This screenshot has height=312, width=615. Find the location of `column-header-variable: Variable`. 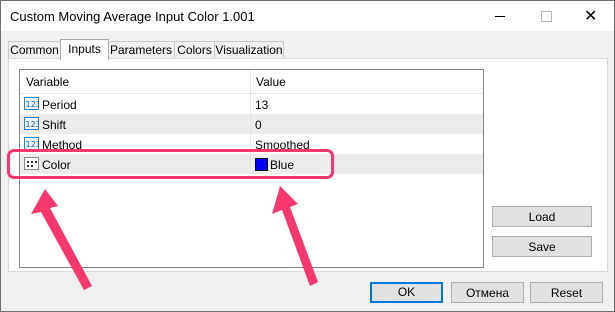

column-header-variable: Variable is located at coordinates (47, 82).